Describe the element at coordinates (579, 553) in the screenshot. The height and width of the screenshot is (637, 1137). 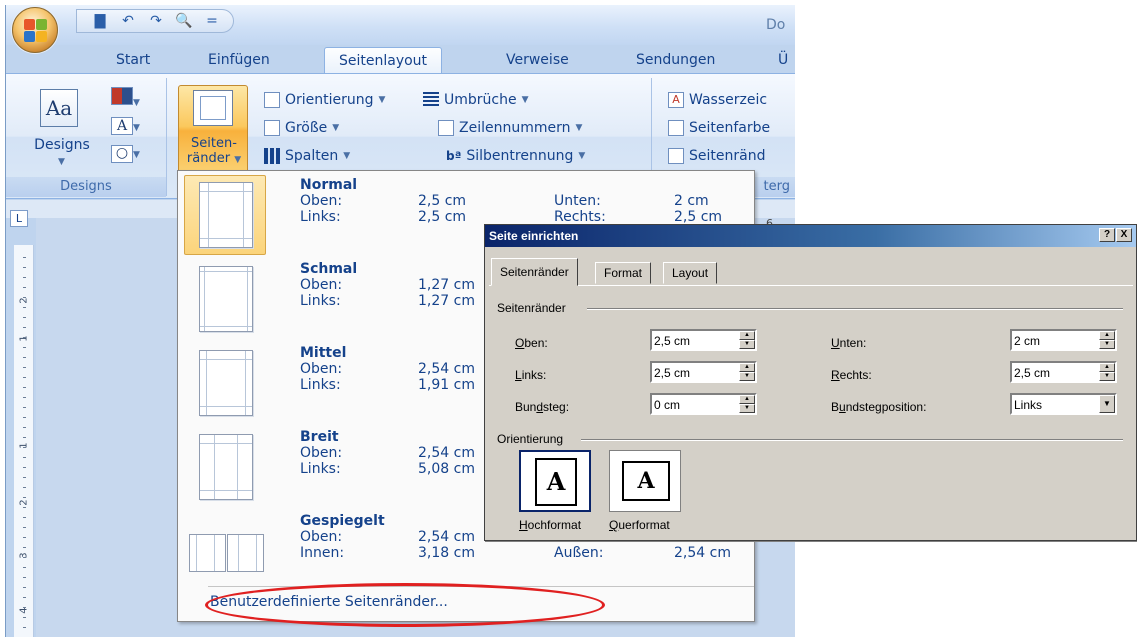
I see `preset-label: Außen:` at that location.